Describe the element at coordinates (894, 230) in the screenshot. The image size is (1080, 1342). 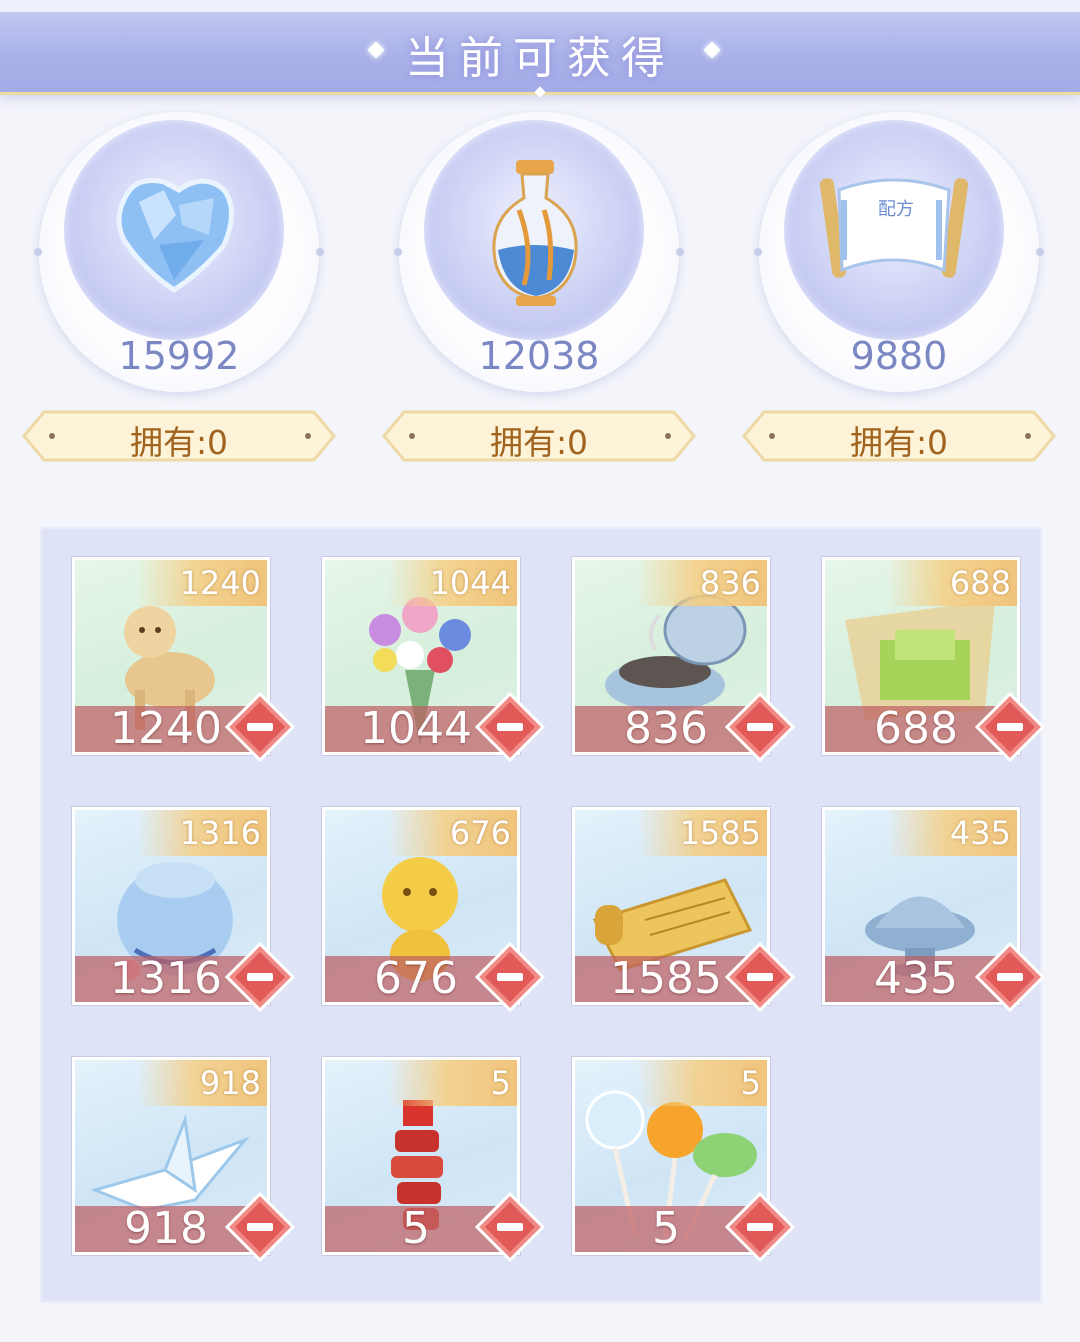
I see `recipe-scroll-icon: 配方` at that location.